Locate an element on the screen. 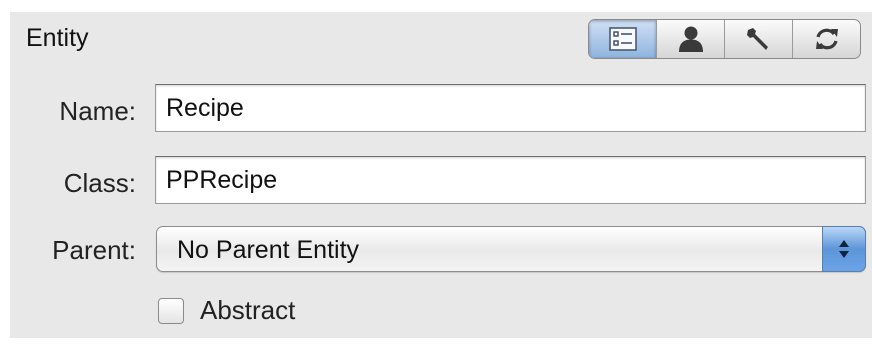  wrench-icon is located at coordinates (757, 39).